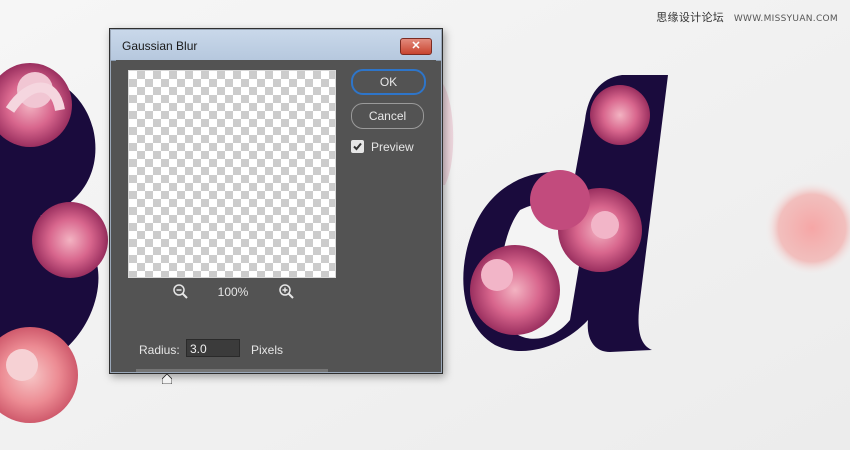  I want to click on watermark-url: WWW.MISSYUAN.COM, so click(785, 19).